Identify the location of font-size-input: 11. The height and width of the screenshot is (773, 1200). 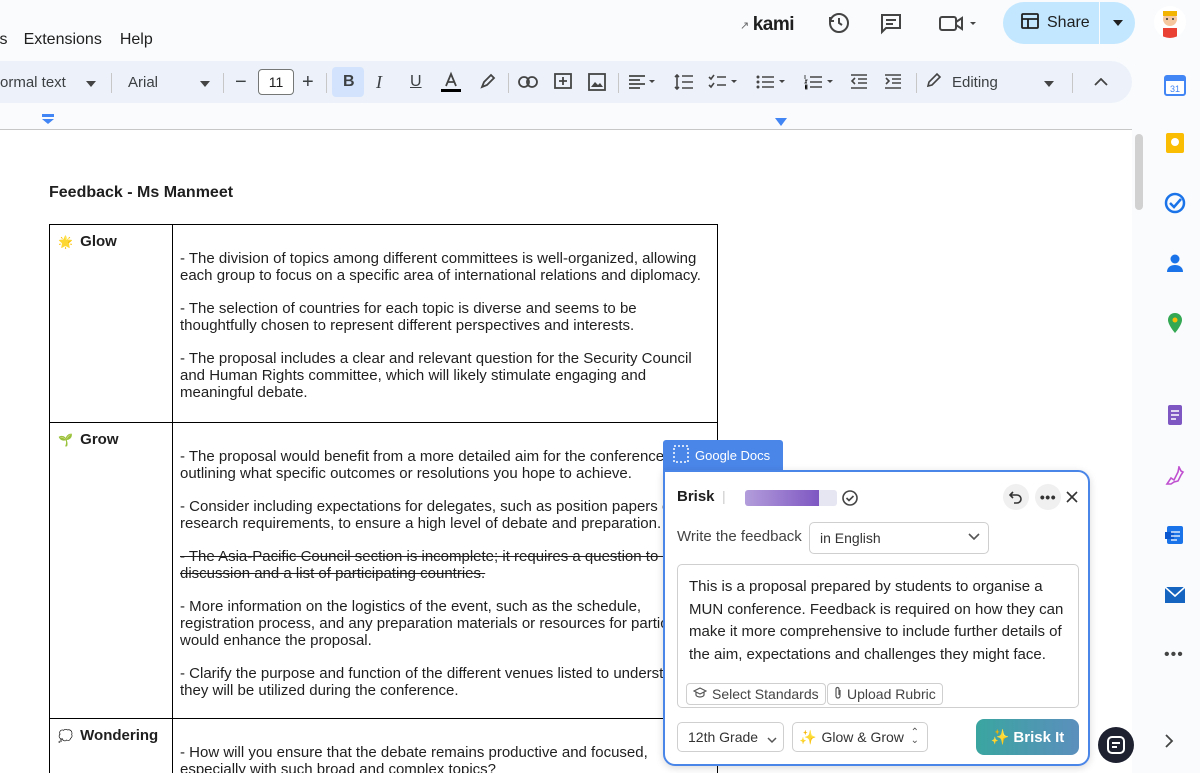
(276, 82).